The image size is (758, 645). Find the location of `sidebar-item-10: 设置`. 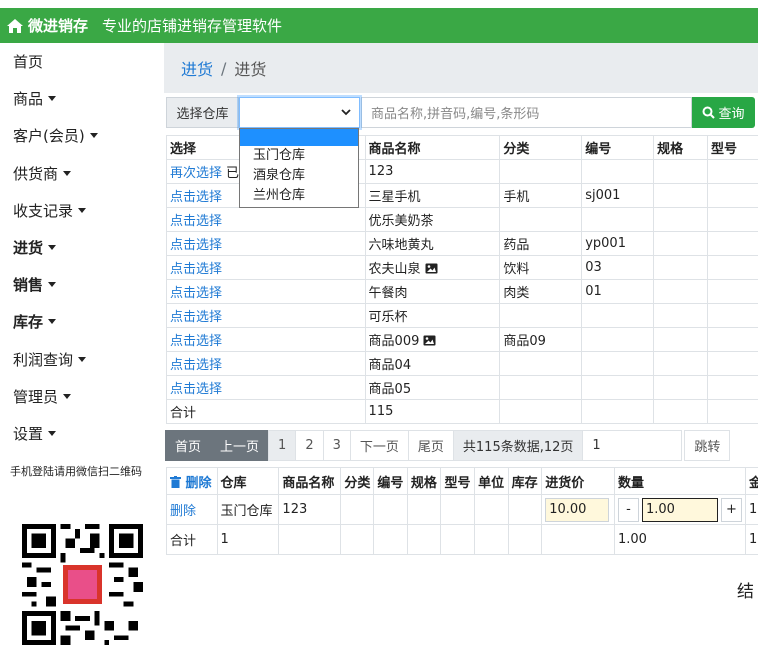

sidebar-item-10: 设置 is located at coordinates (82, 433).